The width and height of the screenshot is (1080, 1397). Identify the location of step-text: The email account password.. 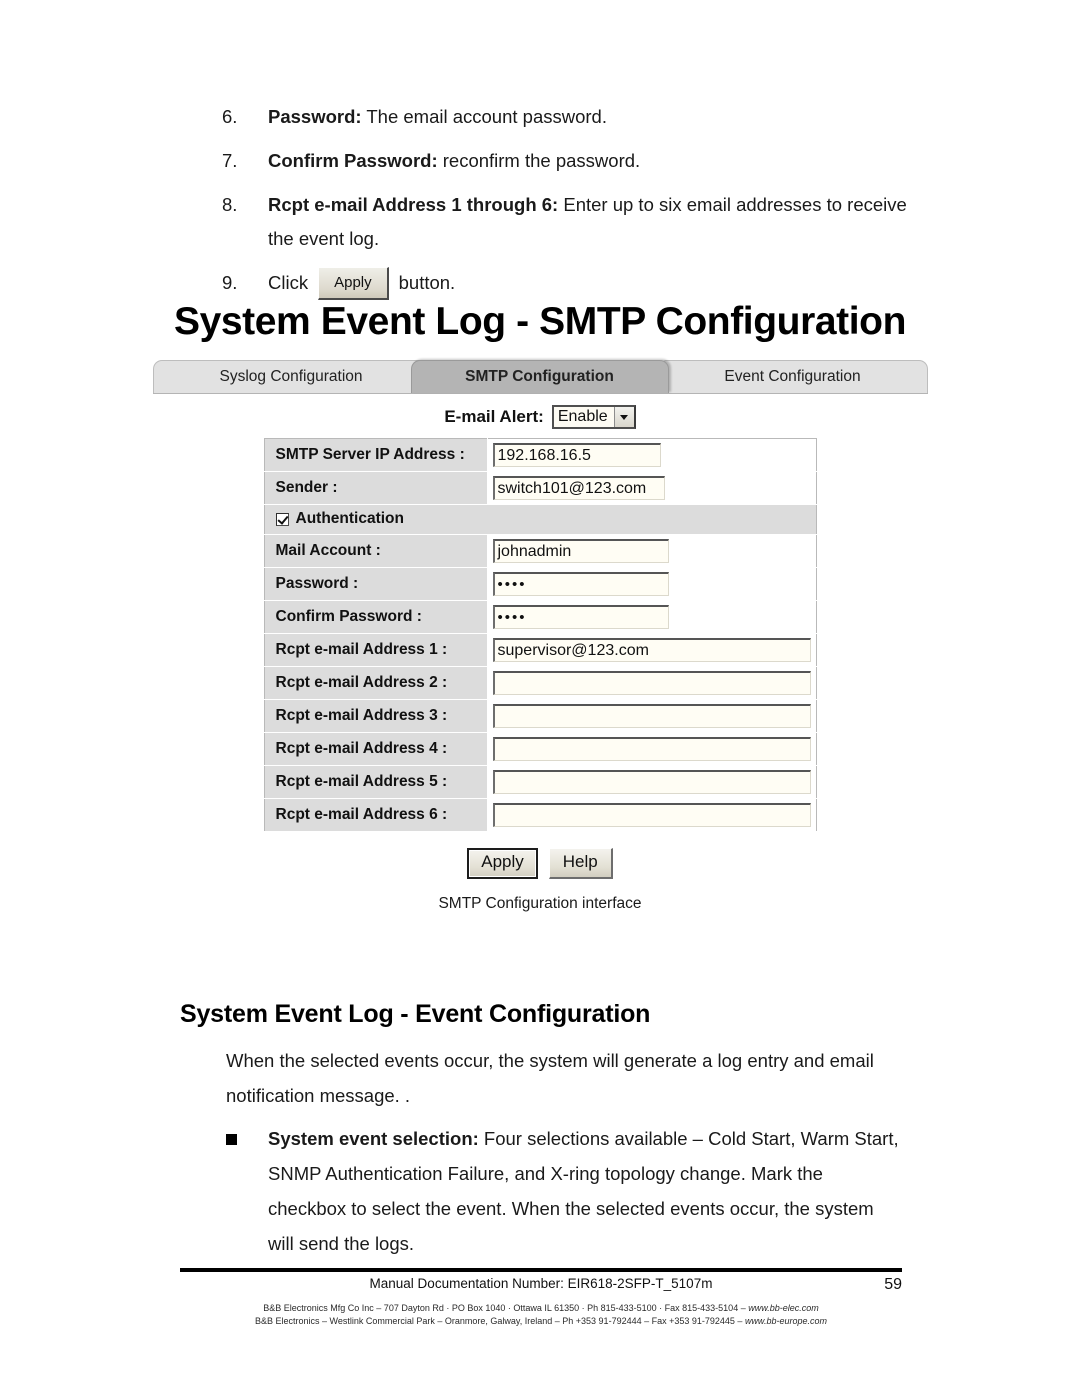
(484, 116).